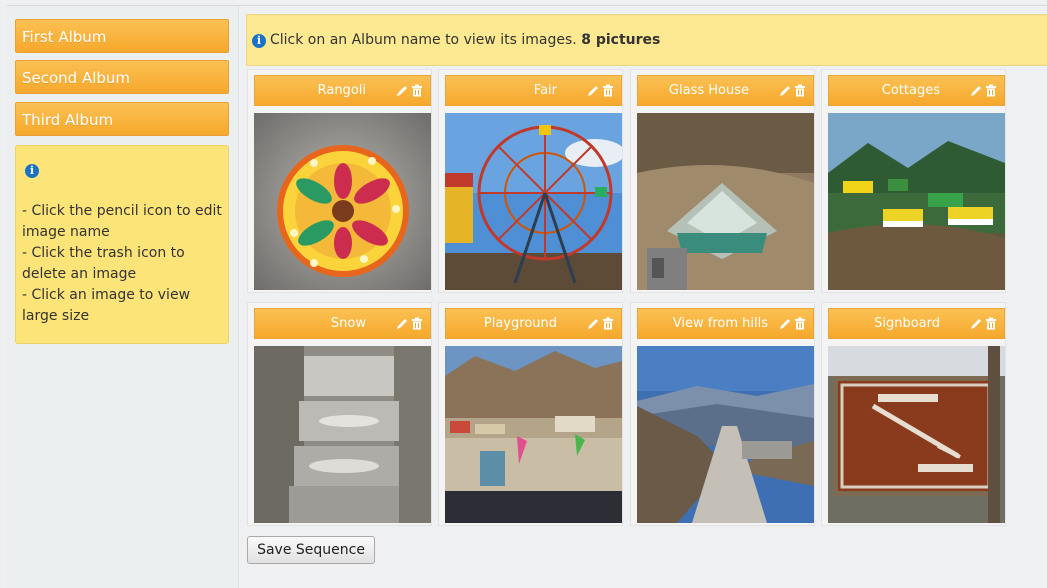 The image size is (1047, 588). I want to click on image-title-bar: Fair, so click(533, 90).